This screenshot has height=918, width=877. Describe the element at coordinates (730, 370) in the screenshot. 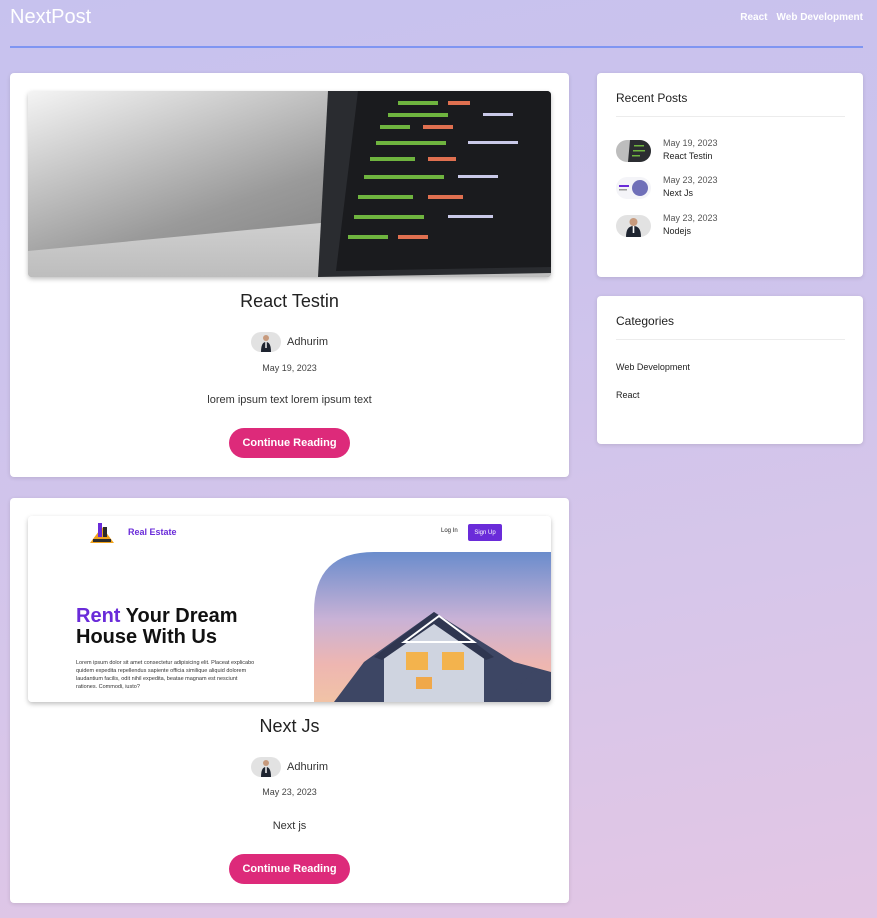

I see `categories-widget: Categories Web Development React` at that location.